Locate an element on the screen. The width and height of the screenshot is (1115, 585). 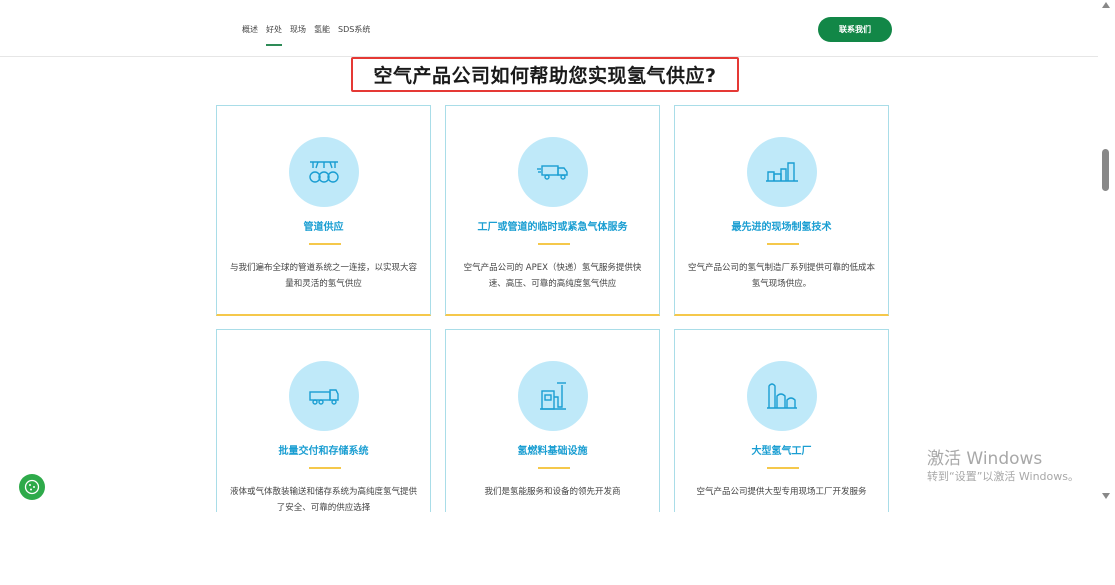
nav-benefits: 好处 is located at coordinates (274, 35).